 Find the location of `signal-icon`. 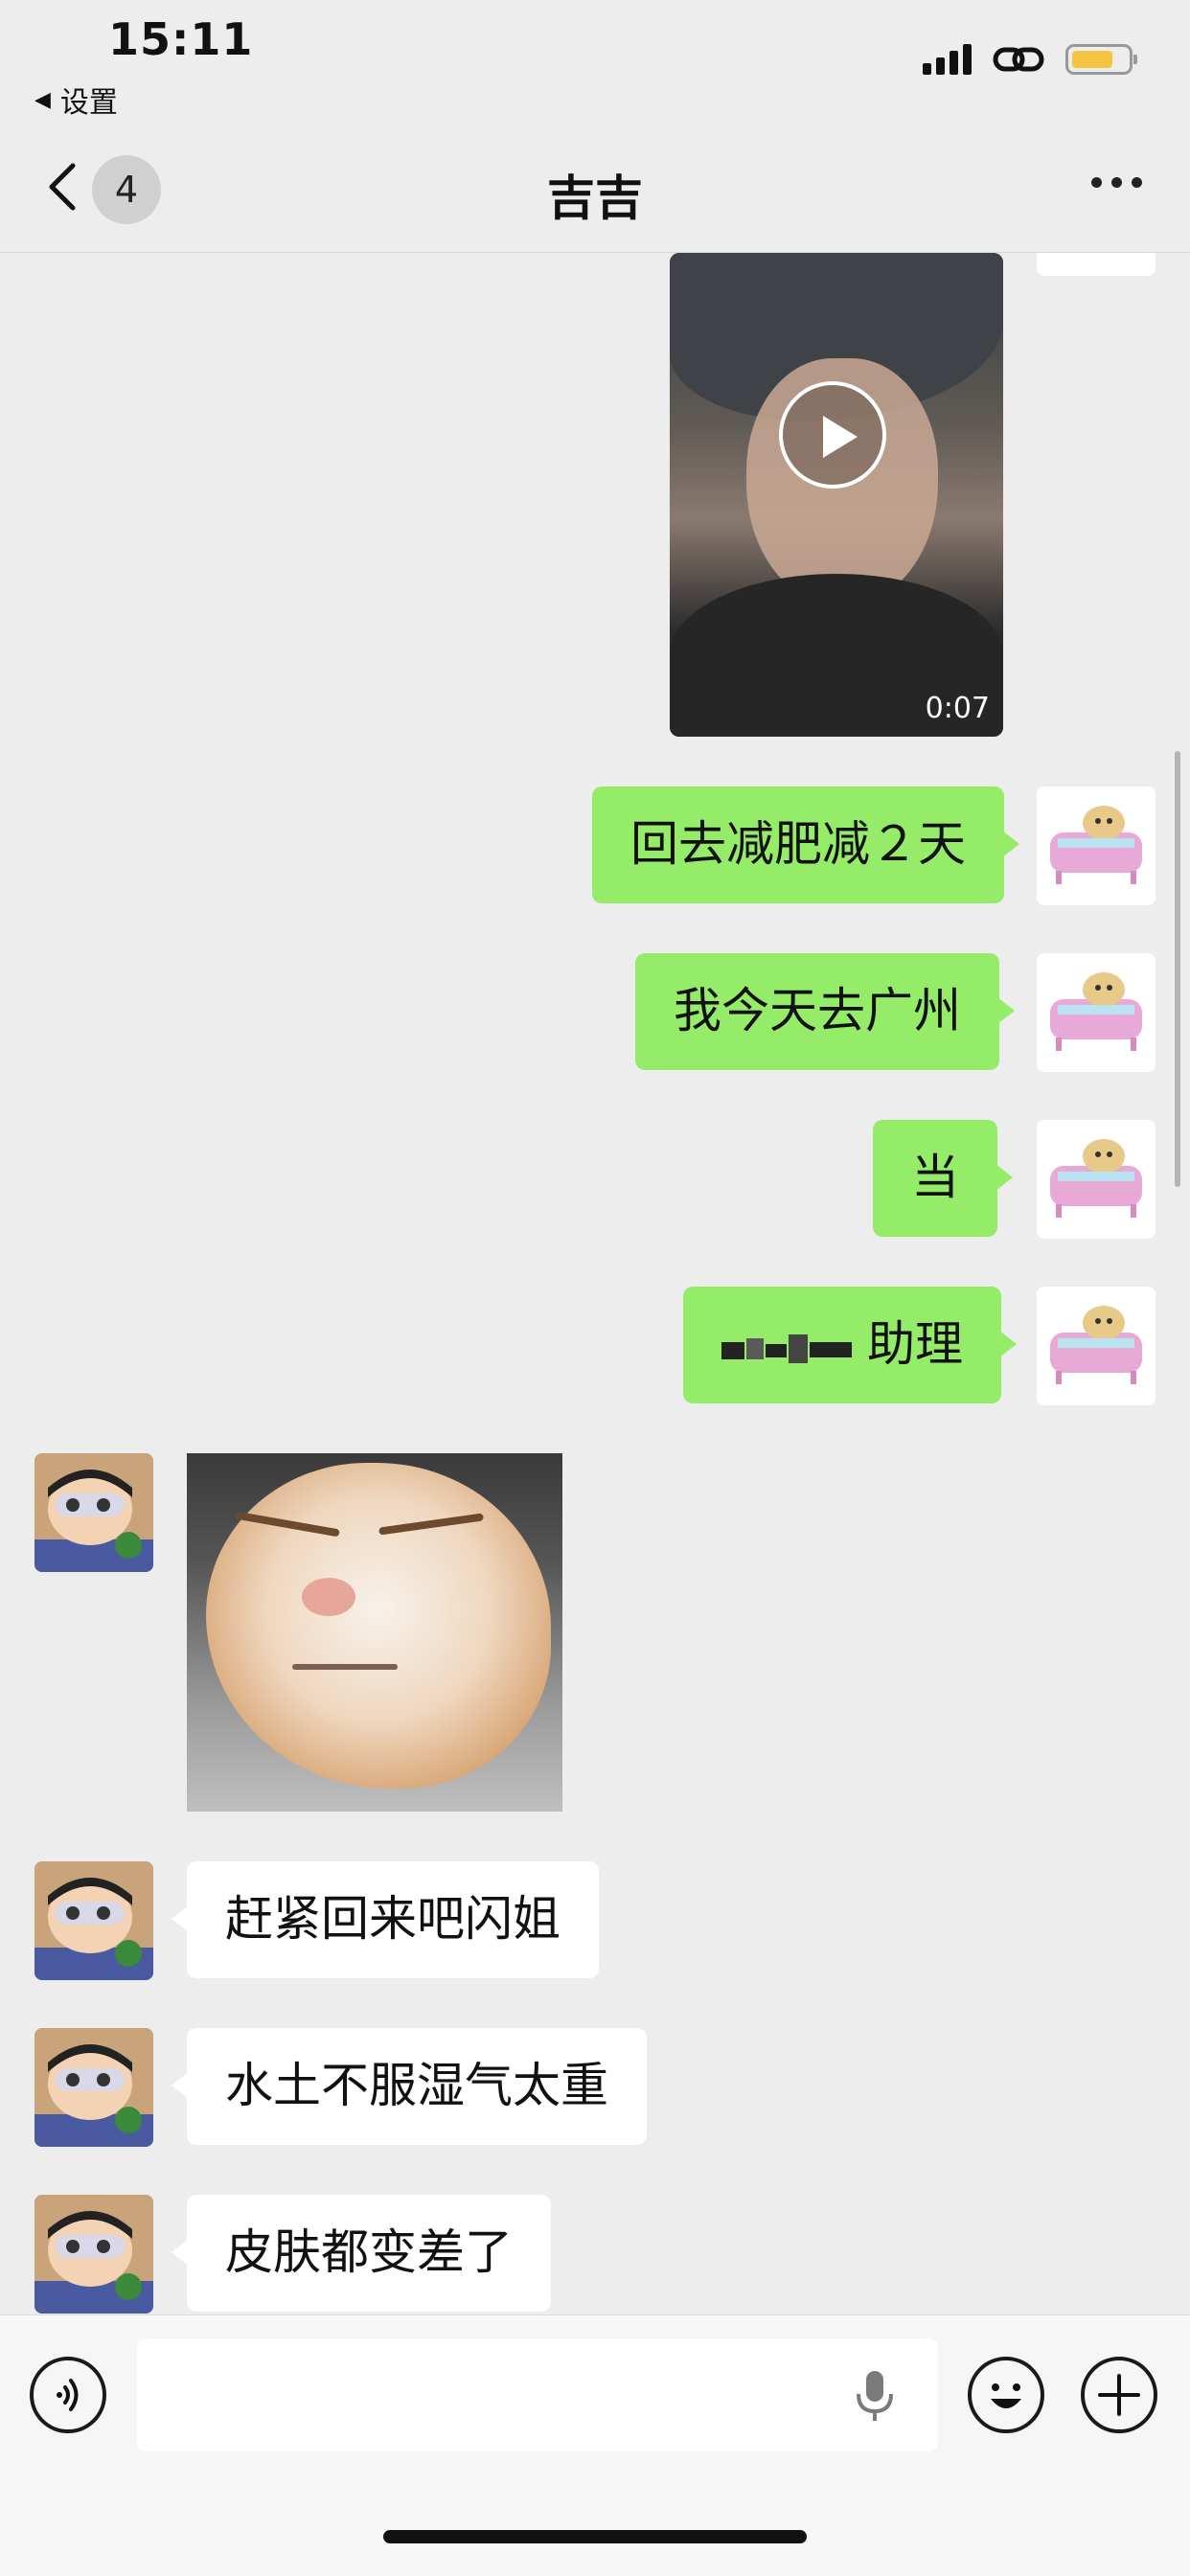

signal-icon is located at coordinates (948, 60).